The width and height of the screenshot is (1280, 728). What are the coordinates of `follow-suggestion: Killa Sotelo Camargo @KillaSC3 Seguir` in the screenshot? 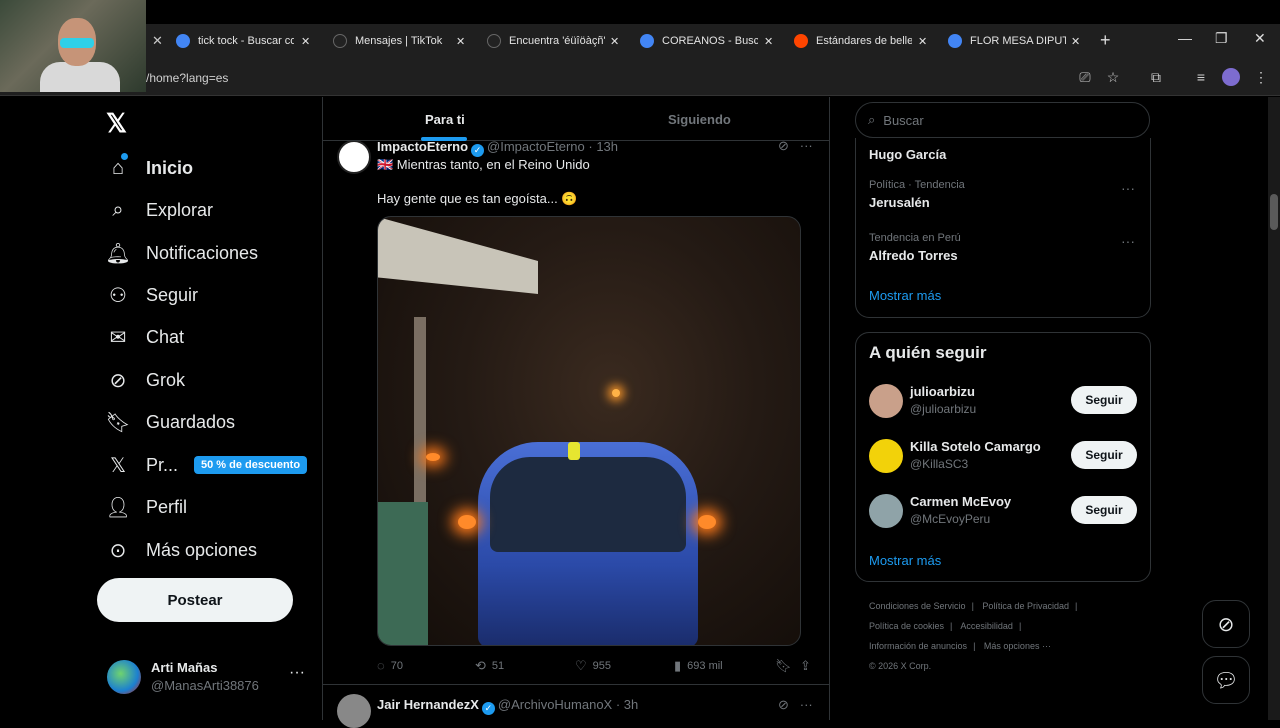 It's located at (1004, 457).